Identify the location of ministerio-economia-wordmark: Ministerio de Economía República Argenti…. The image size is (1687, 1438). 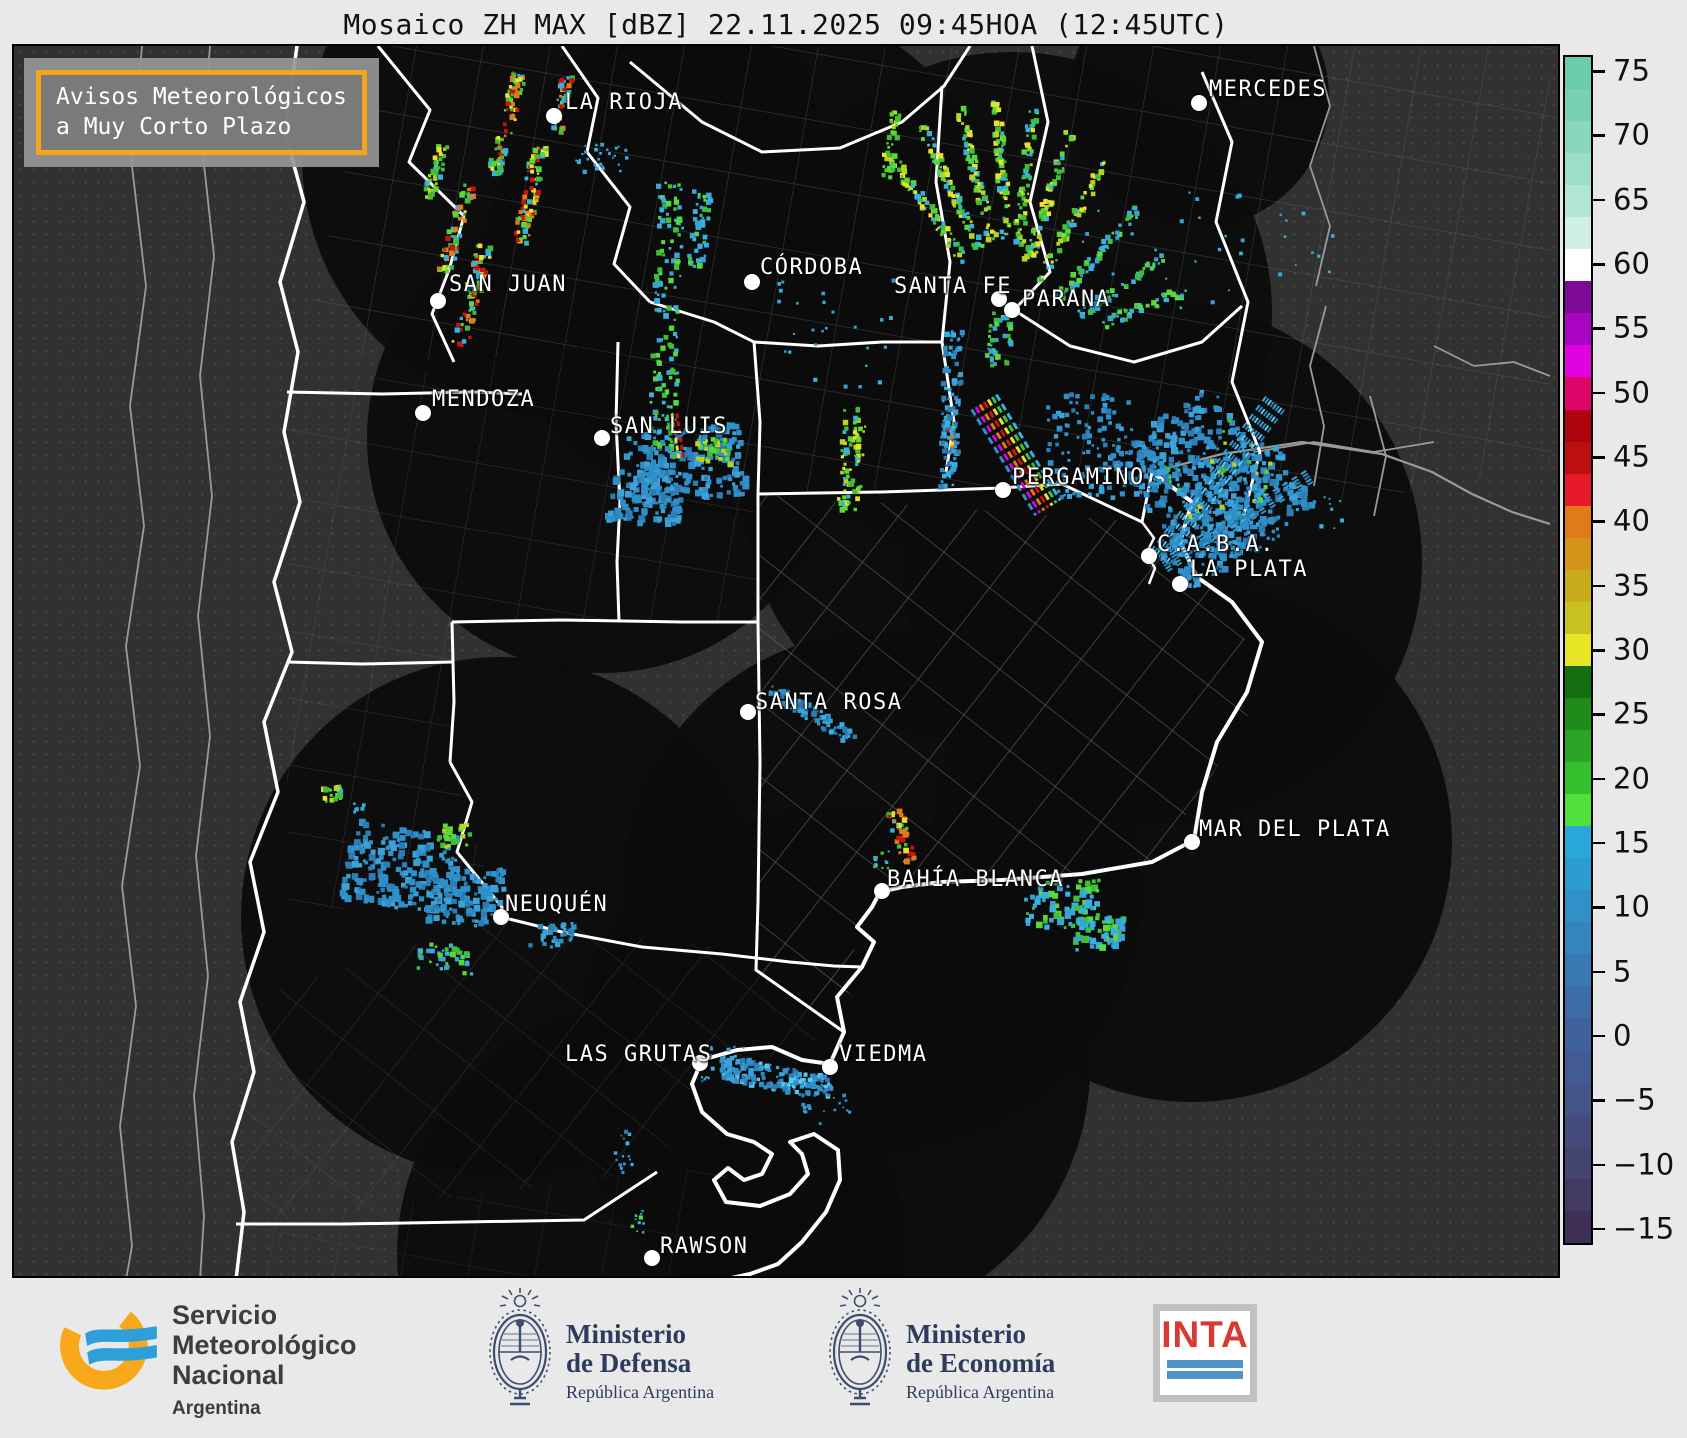
(981, 1361).